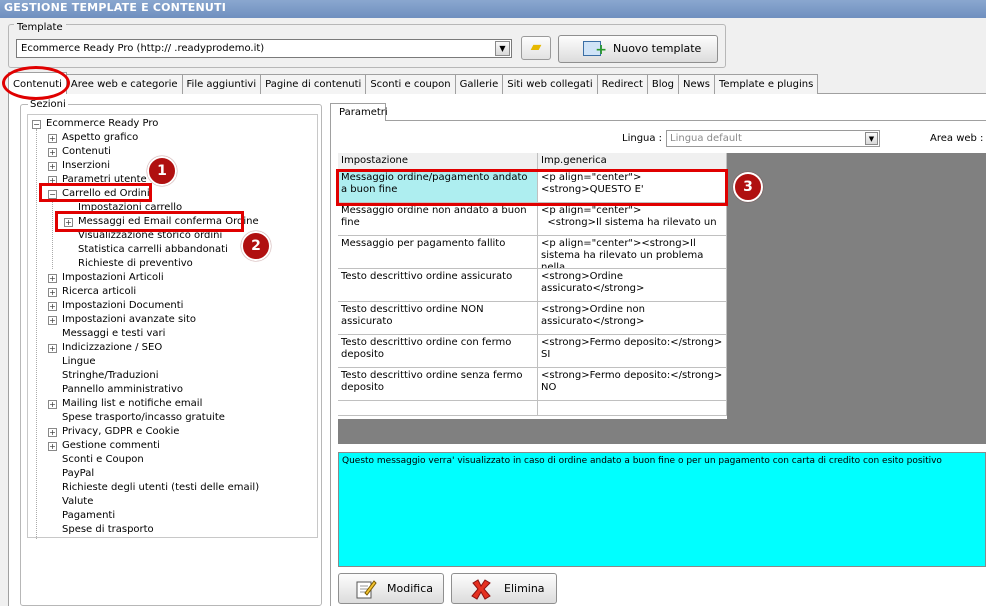  What do you see at coordinates (162, 171) in the screenshot?
I see `callout-badge-1: 1` at bounding box center [162, 171].